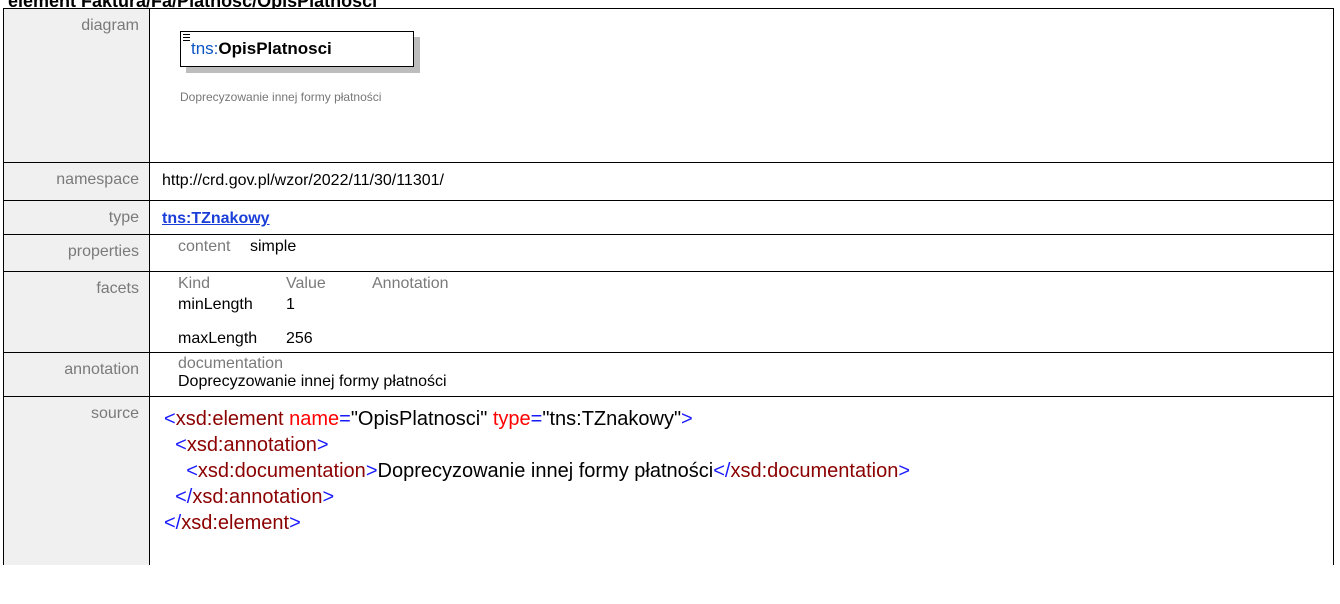 The image size is (1340, 604). I want to click on element-local-name: OpisPlatnosci, so click(275, 48).